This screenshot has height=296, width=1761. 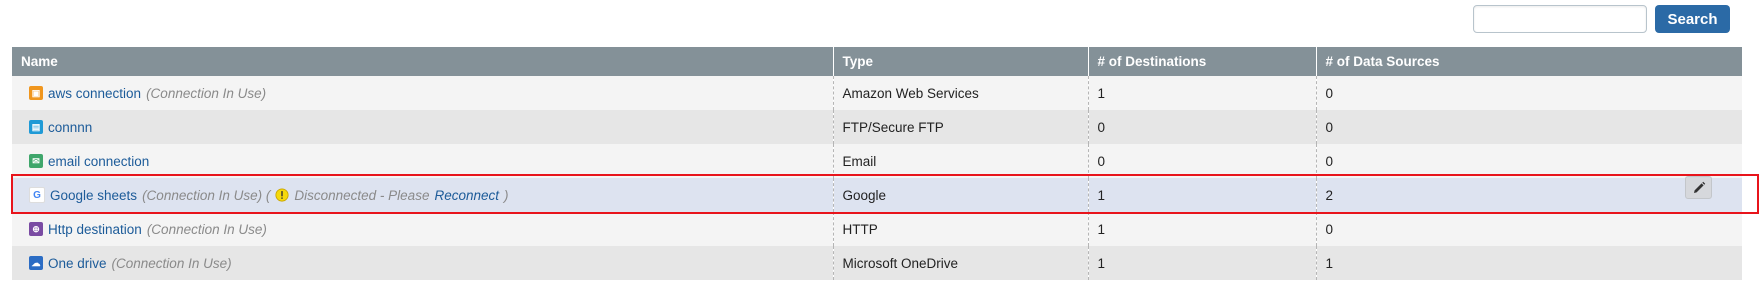 What do you see at coordinates (362, 195) in the screenshot?
I see `disconnected-status: Disconnected - Please` at bounding box center [362, 195].